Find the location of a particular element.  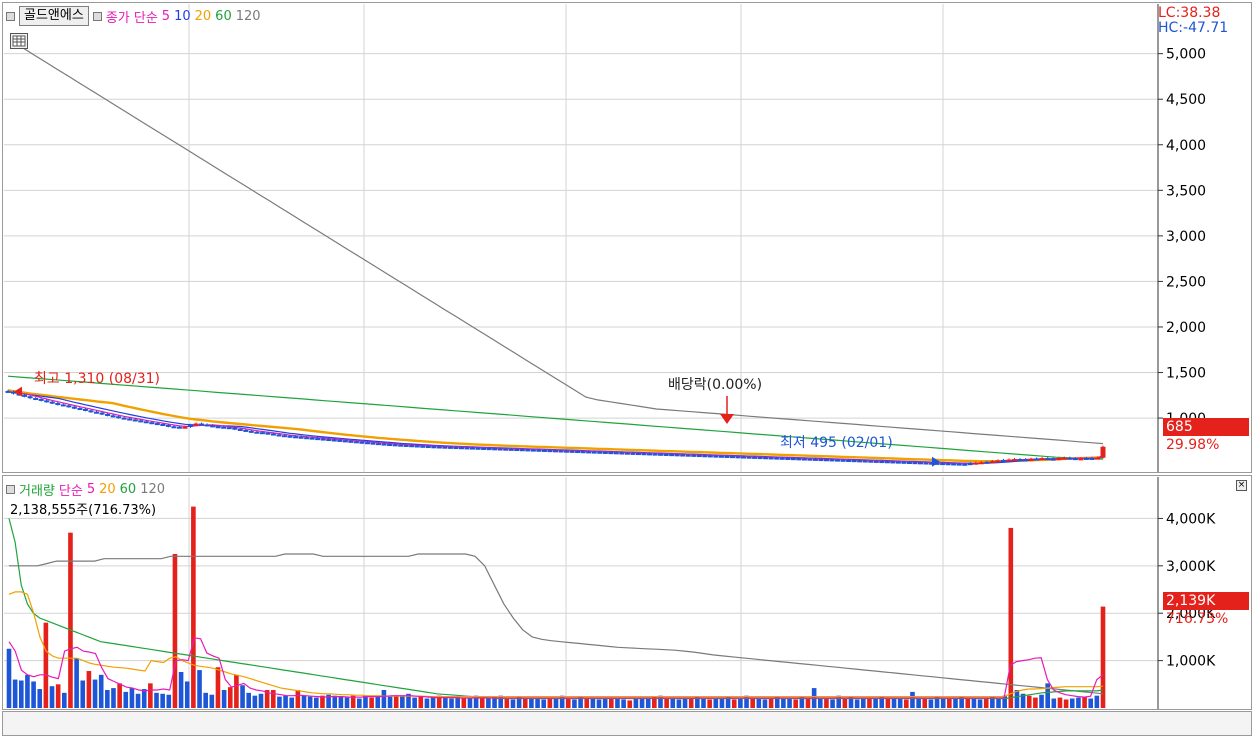

ma-label: 종가 단순 is located at coordinates (131, 18).